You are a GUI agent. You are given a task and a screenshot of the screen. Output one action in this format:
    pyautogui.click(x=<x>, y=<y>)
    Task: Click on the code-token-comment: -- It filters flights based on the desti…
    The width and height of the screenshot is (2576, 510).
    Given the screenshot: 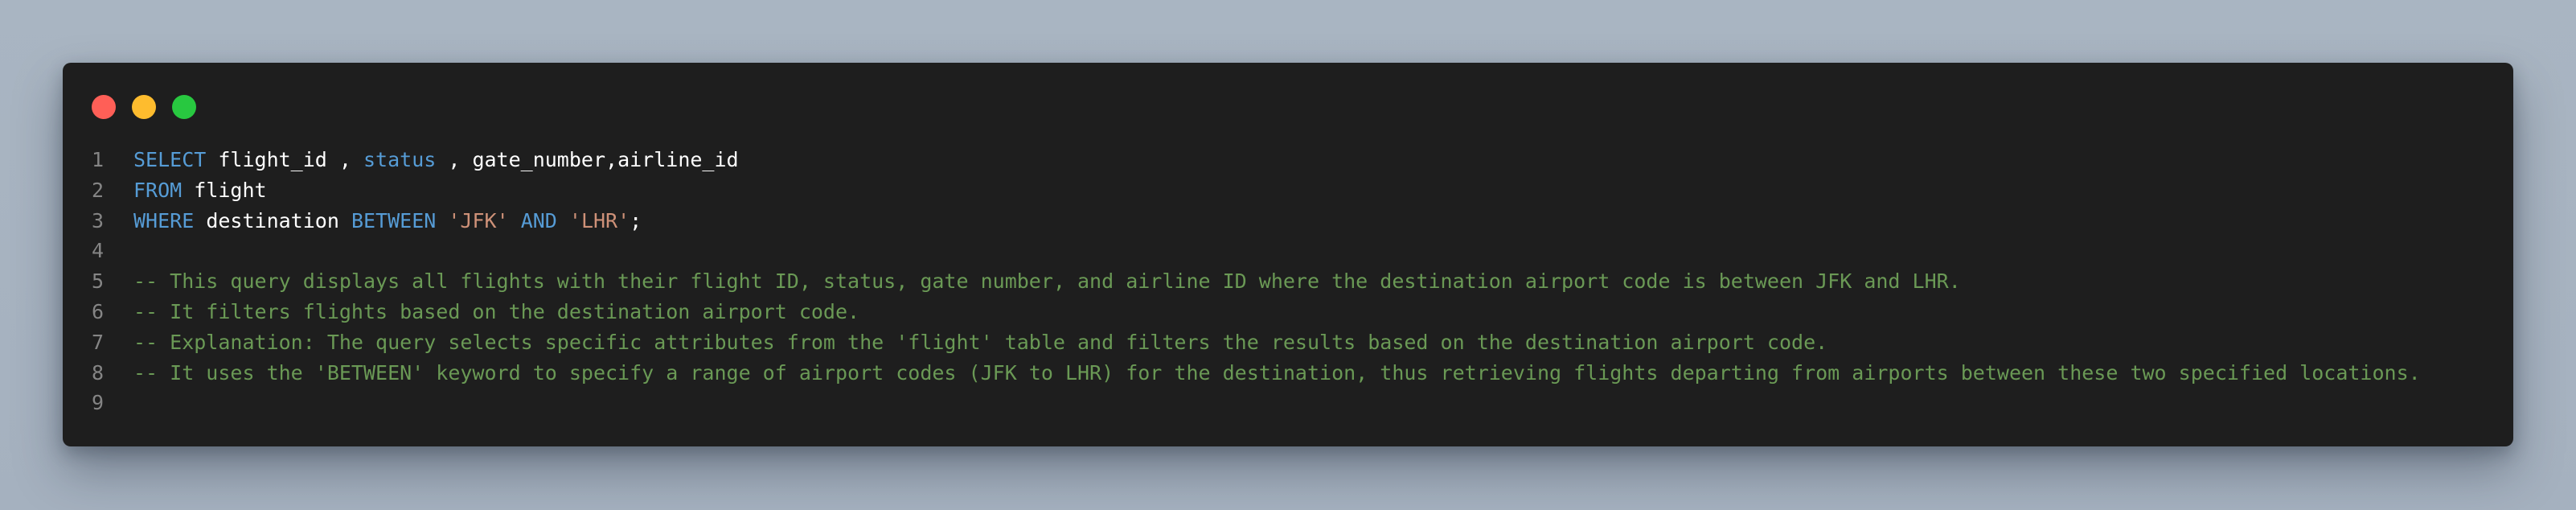 What is the action you would take?
    pyautogui.click(x=497, y=311)
    